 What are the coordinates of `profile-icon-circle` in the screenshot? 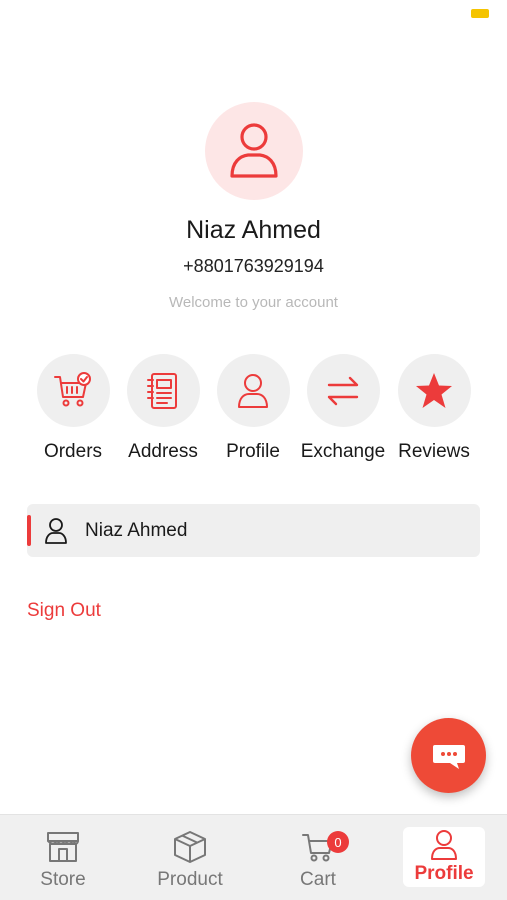 It's located at (253, 390).